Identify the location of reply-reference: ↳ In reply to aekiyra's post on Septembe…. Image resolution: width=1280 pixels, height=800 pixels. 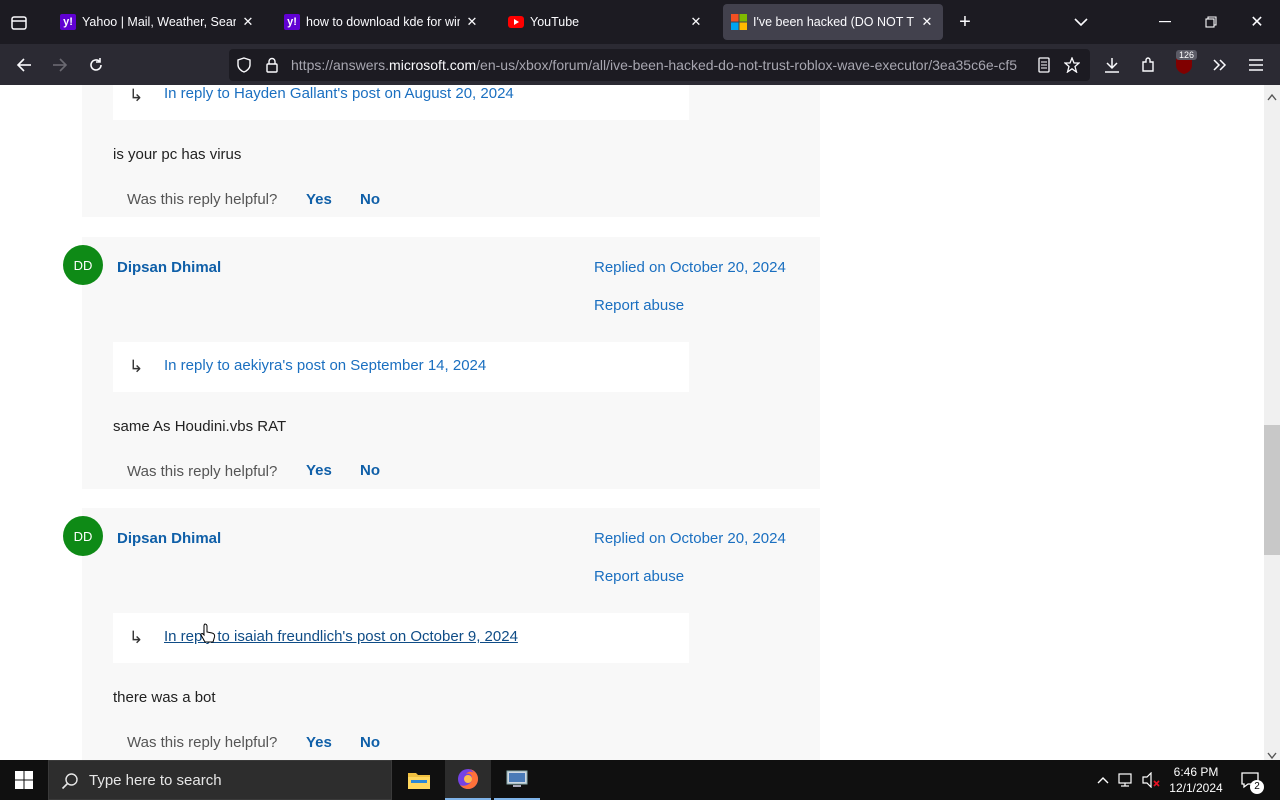
(401, 367).